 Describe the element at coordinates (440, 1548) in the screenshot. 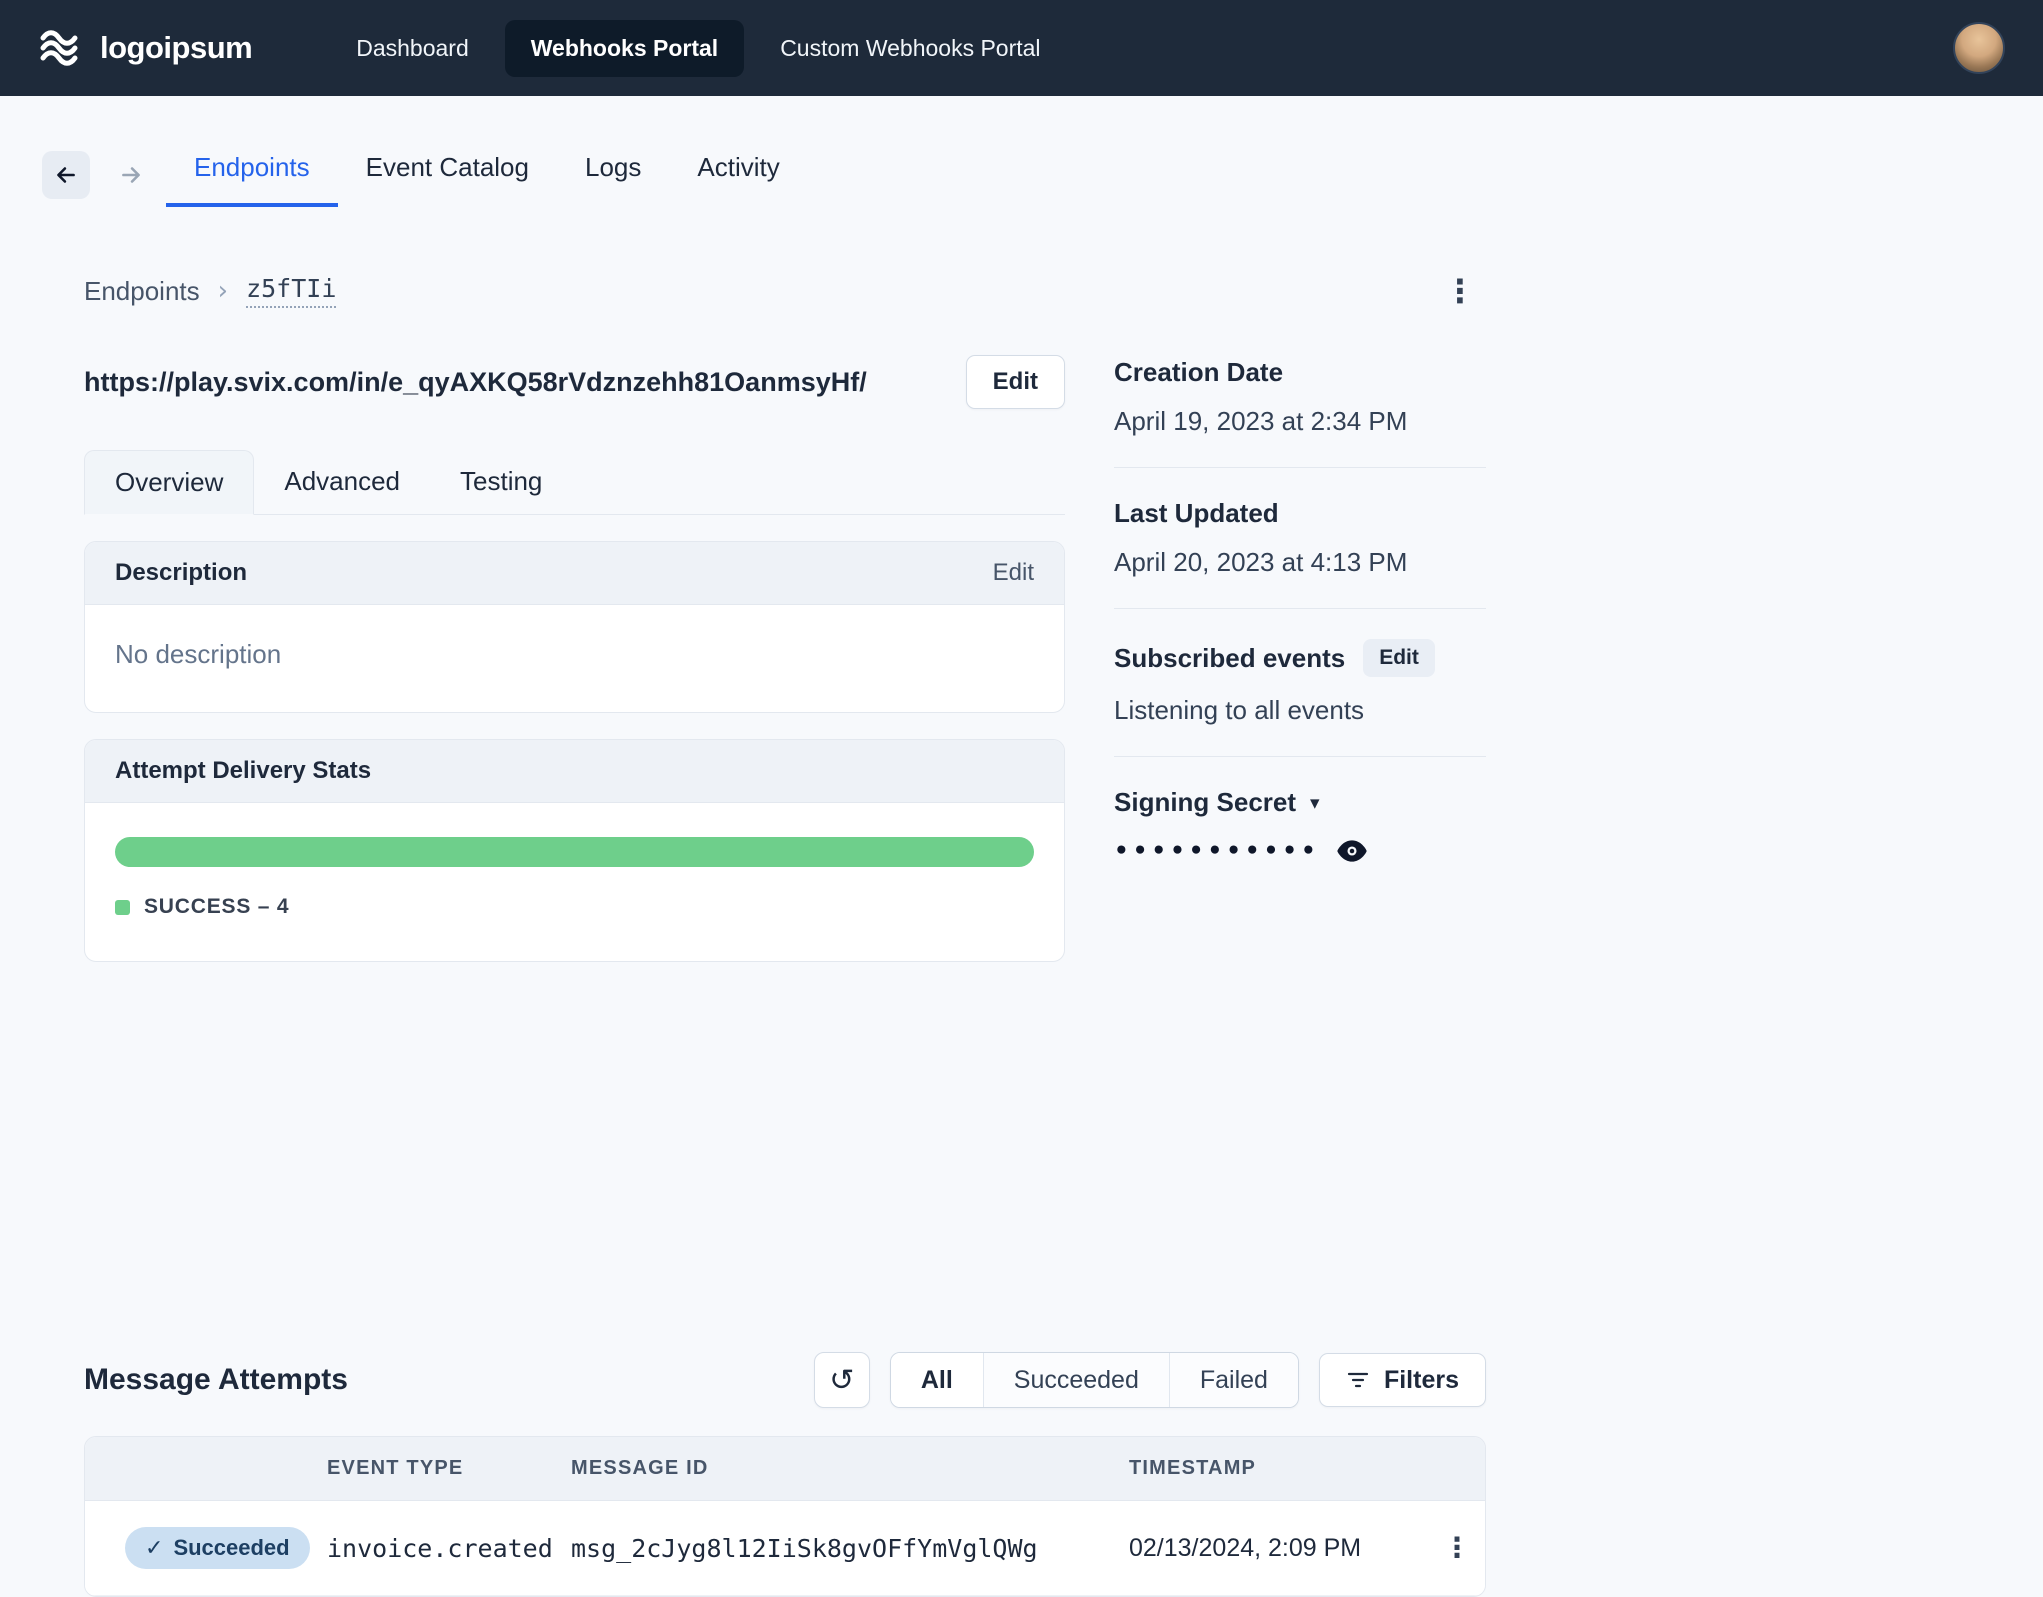

I see `event-type-cell: invoice.created` at that location.